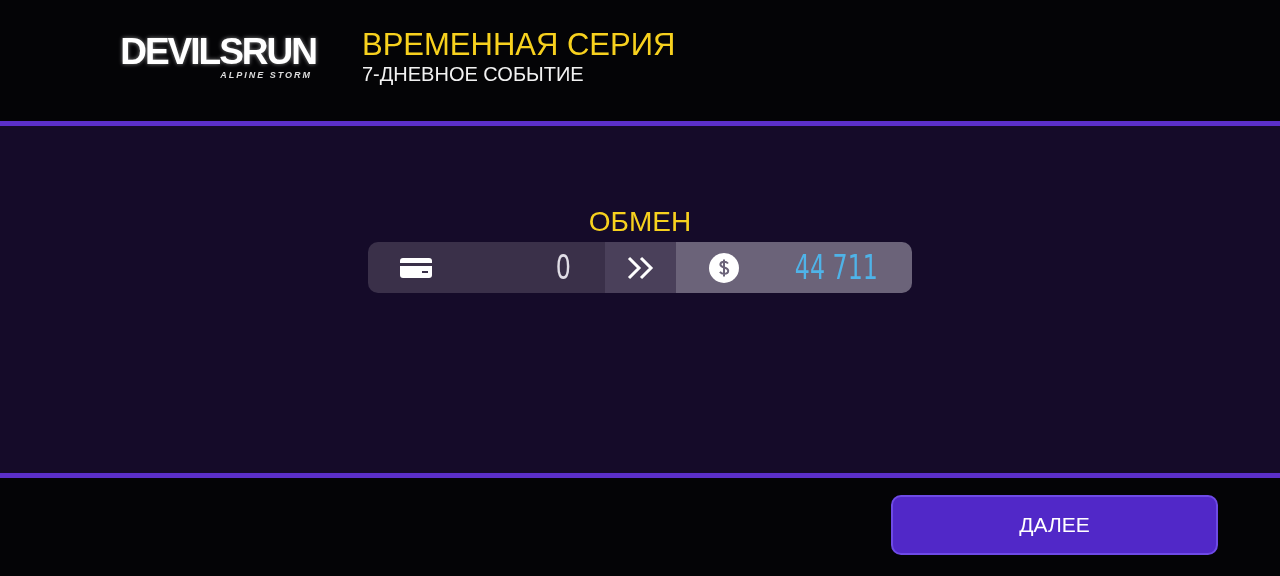 Image resolution: width=1280 pixels, height=576 pixels. What do you see at coordinates (519, 45) in the screenshot?
I see `event-title: ВРЕМЕННАЯ СЕРИЯ` at bounding box center [519, 45].